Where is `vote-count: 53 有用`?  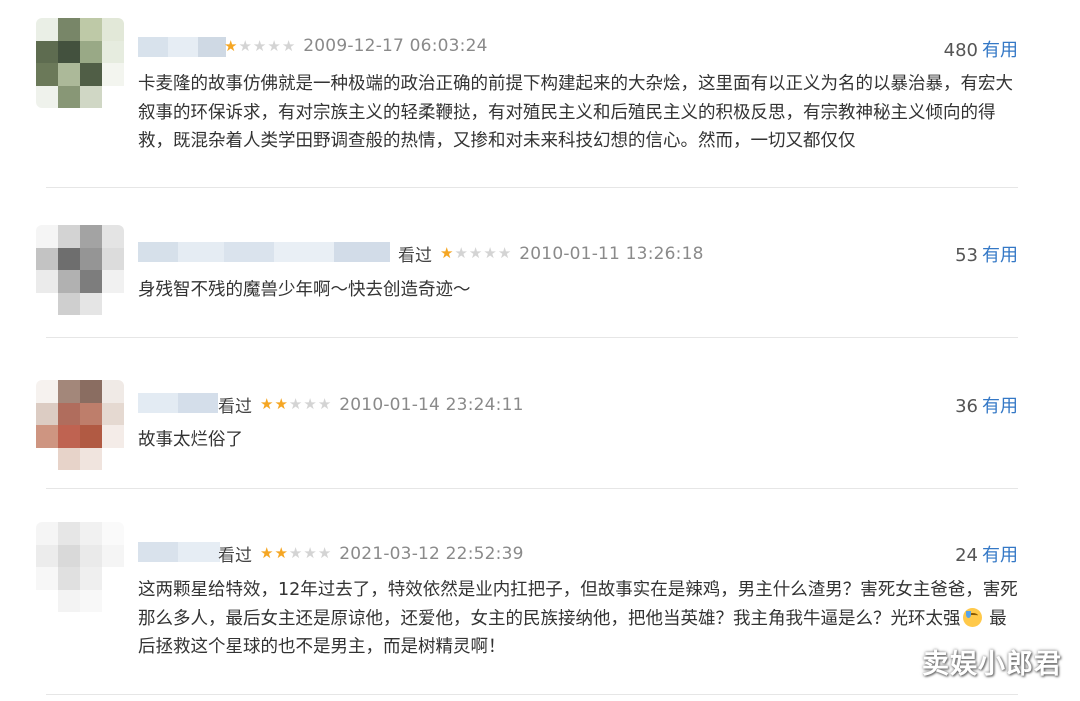
vote-count: 53 有用 is located at coordinates (986, 254).